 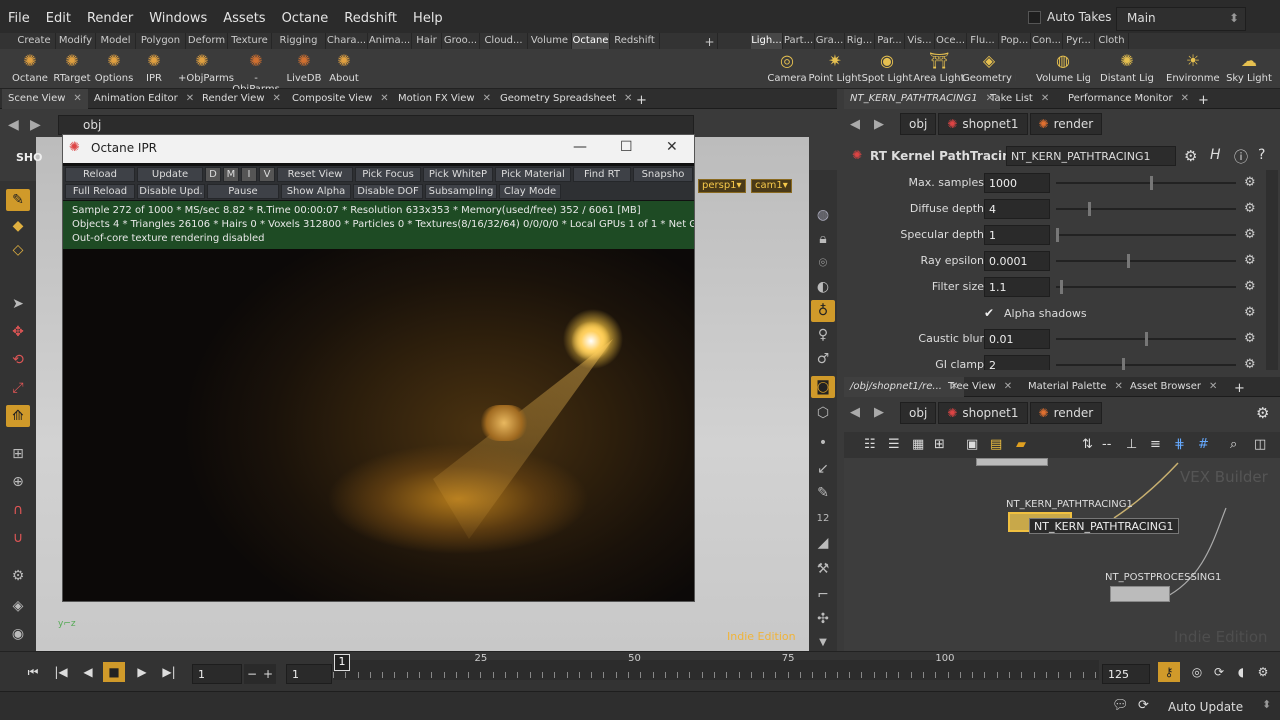 I want to click on split-icon: ⊥, so click(x=1131, y=444).